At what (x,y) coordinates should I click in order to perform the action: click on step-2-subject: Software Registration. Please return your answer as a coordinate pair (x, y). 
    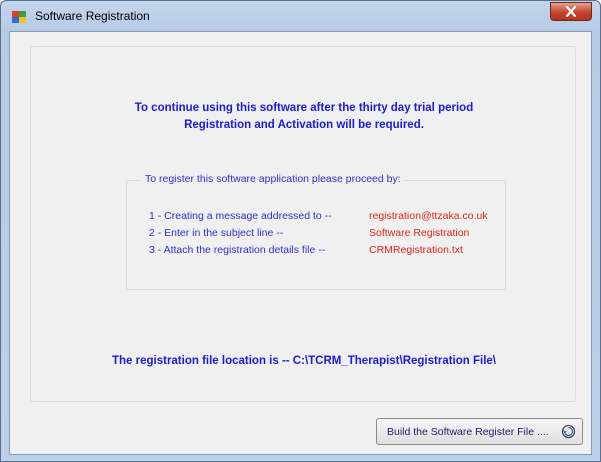
    Looking at the image, I should click on (419, 233).